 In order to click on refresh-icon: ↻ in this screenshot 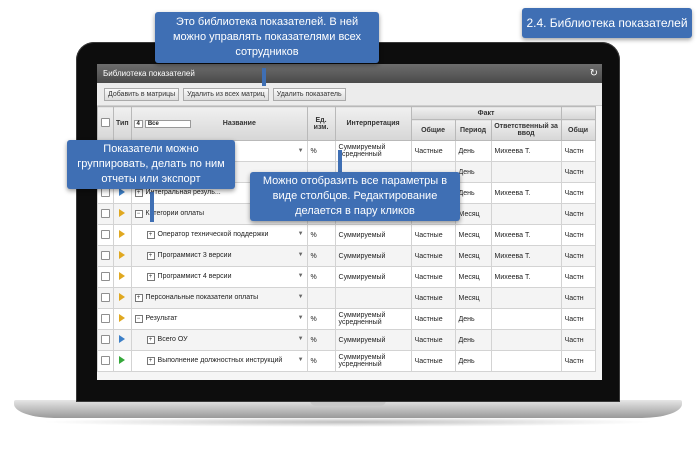, I will do `click(594, 73)`.